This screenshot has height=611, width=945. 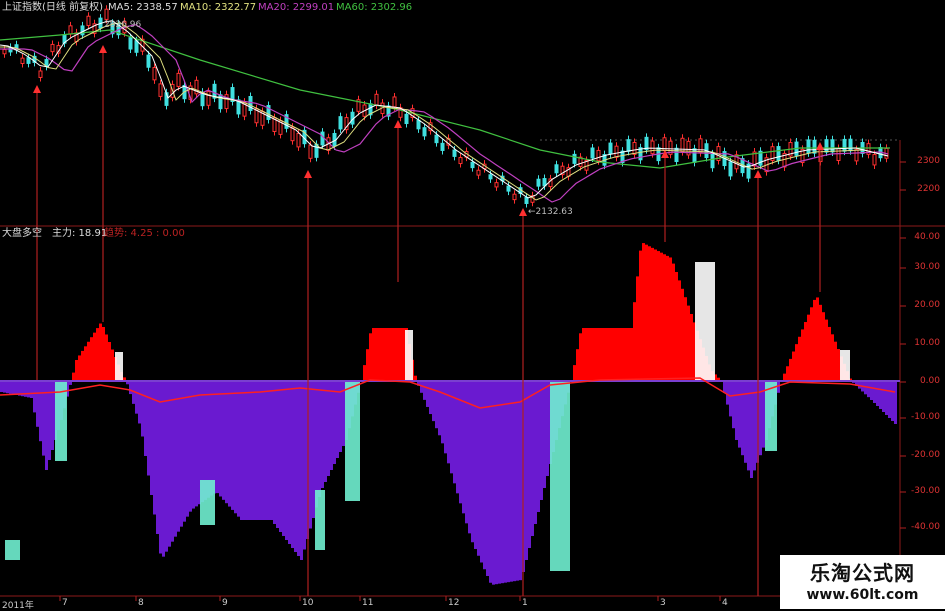 I want to click on price-axis-2200: 2200, so click(x=928, y=189).